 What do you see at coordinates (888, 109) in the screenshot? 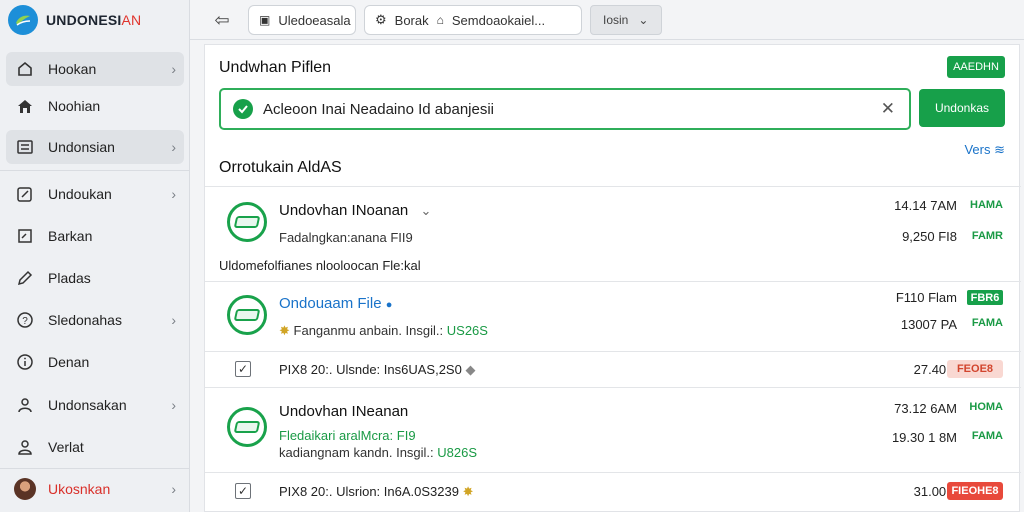
I see `close-icon: ✕` at bounding box center [888, 109].